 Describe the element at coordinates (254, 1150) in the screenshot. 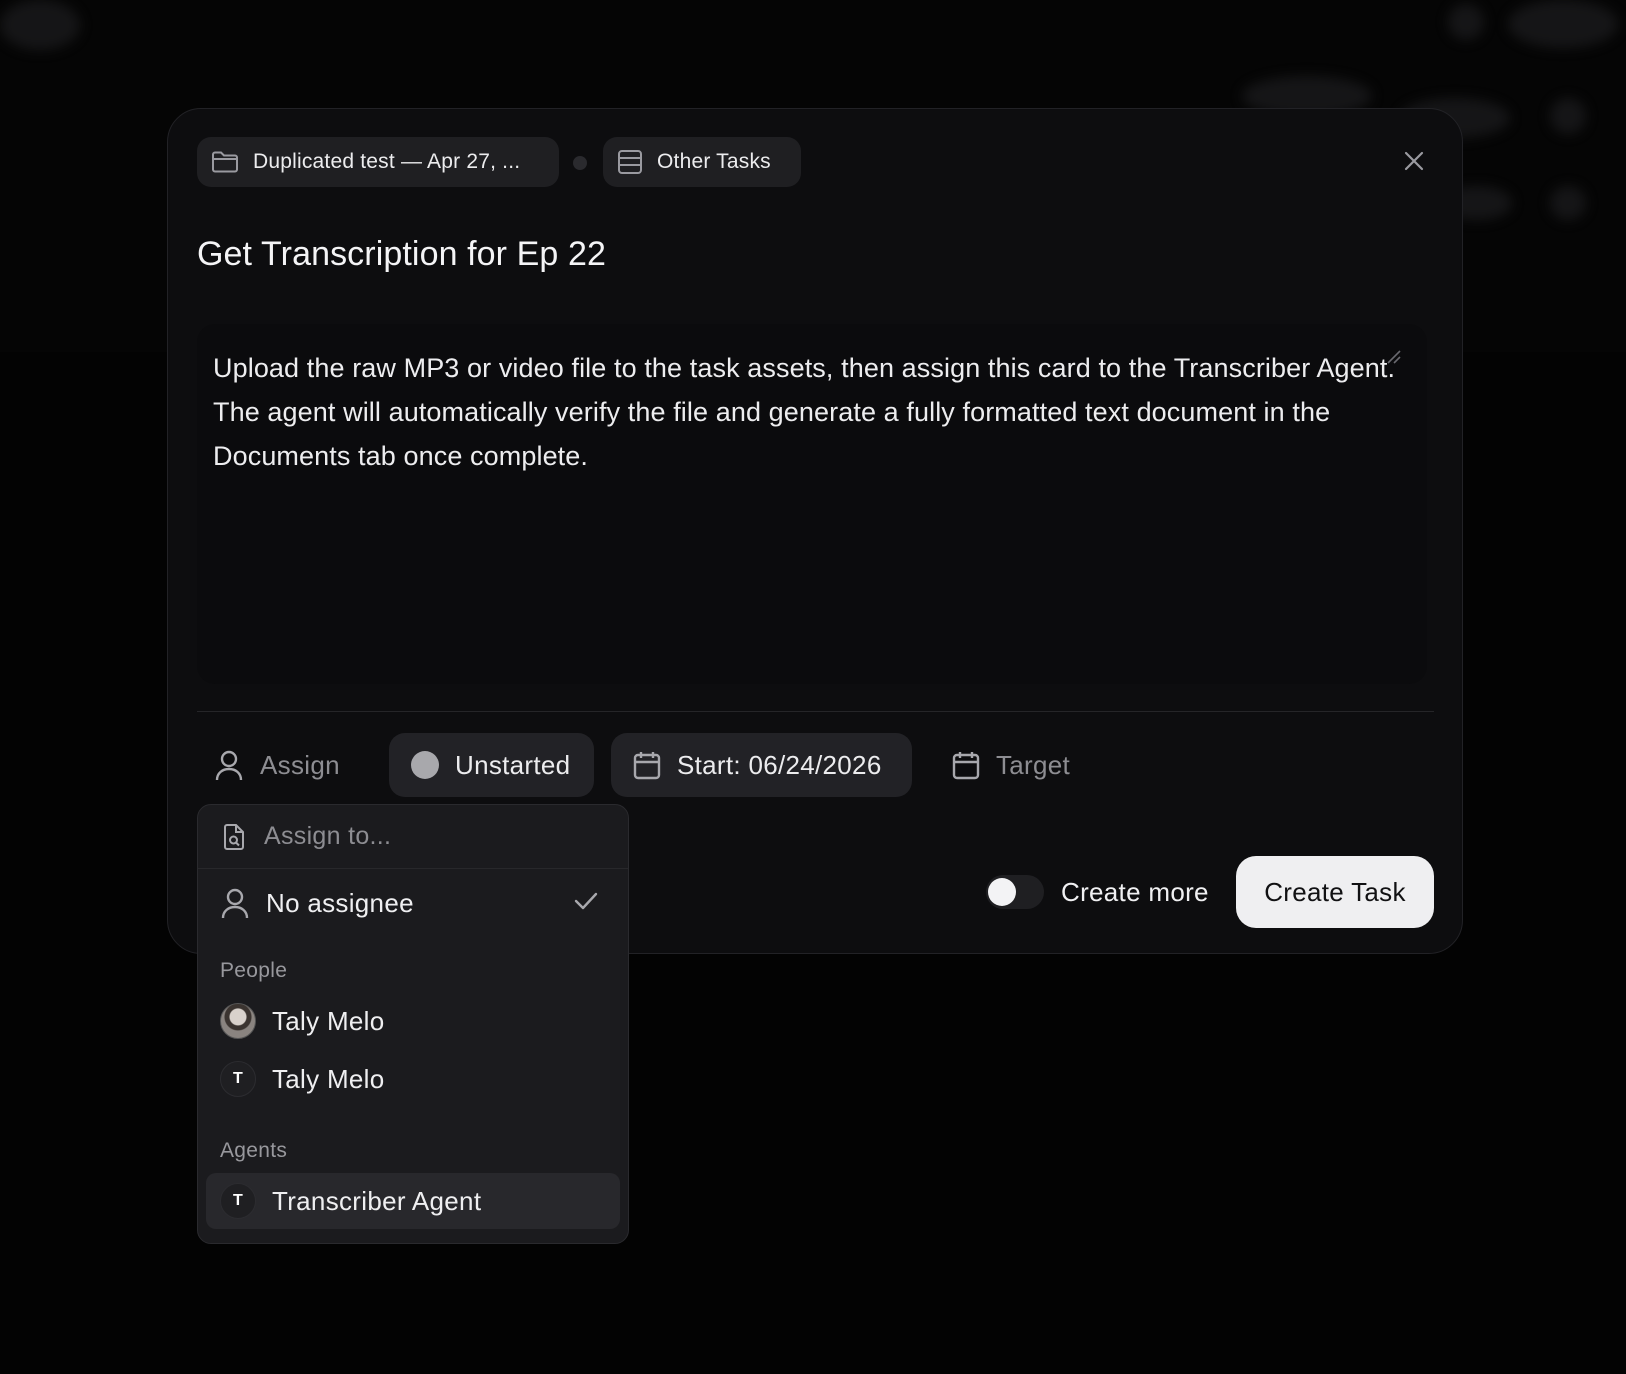

I see `agents-section-header: Agents` at that location.